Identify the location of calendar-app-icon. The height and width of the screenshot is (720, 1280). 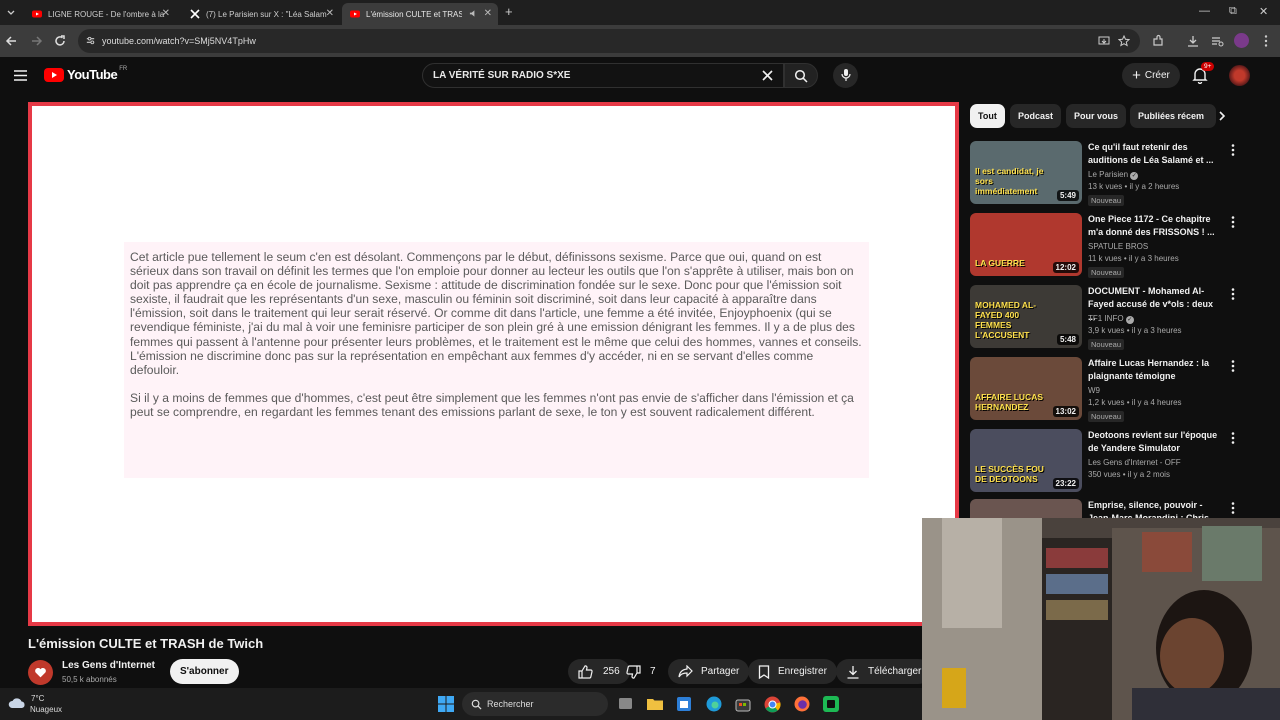
(684, 704).